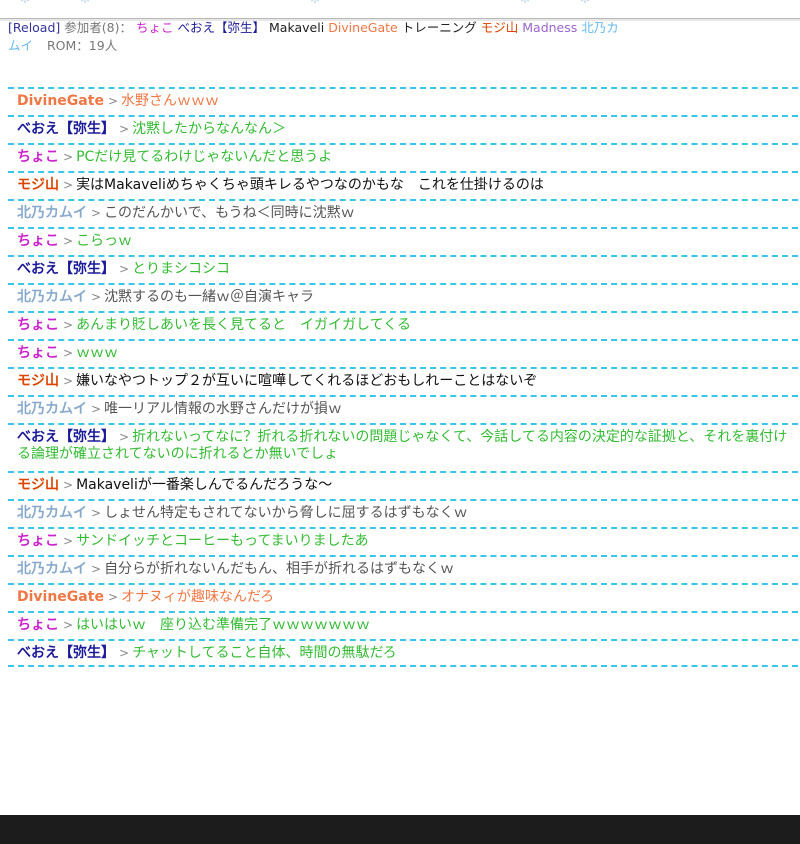 The width and height of the screenshot is (800, 844). Describe the element at coordinates (307, 381) in the screenshot. I see `message-text: 嫌いなやつトップ２が互いに喧嘩してくれるほどおもしれーことはないぞ` at that location.